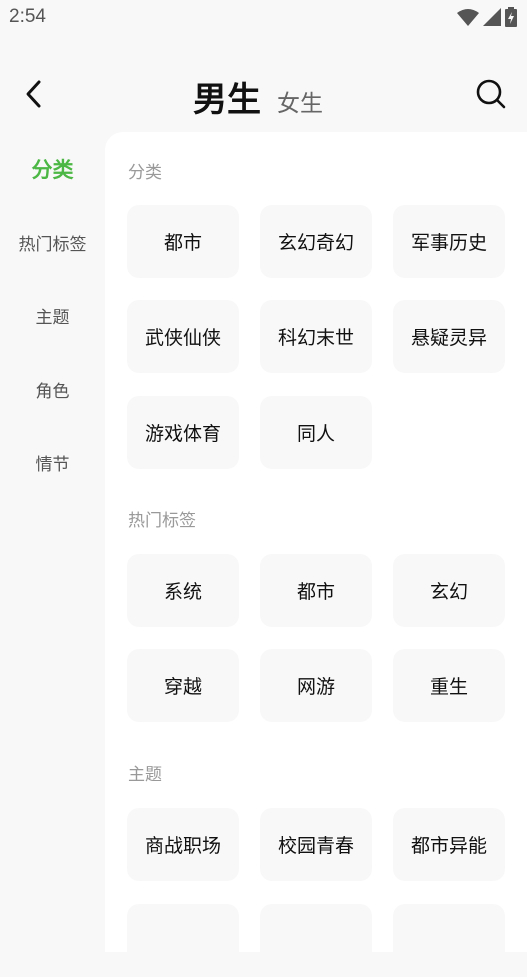 The height and width of the screenshot is (977, 527). What do you see at coordinates (492, 17) in the screenshot?
I see `signal-icon` at bounding box center [492, 17].